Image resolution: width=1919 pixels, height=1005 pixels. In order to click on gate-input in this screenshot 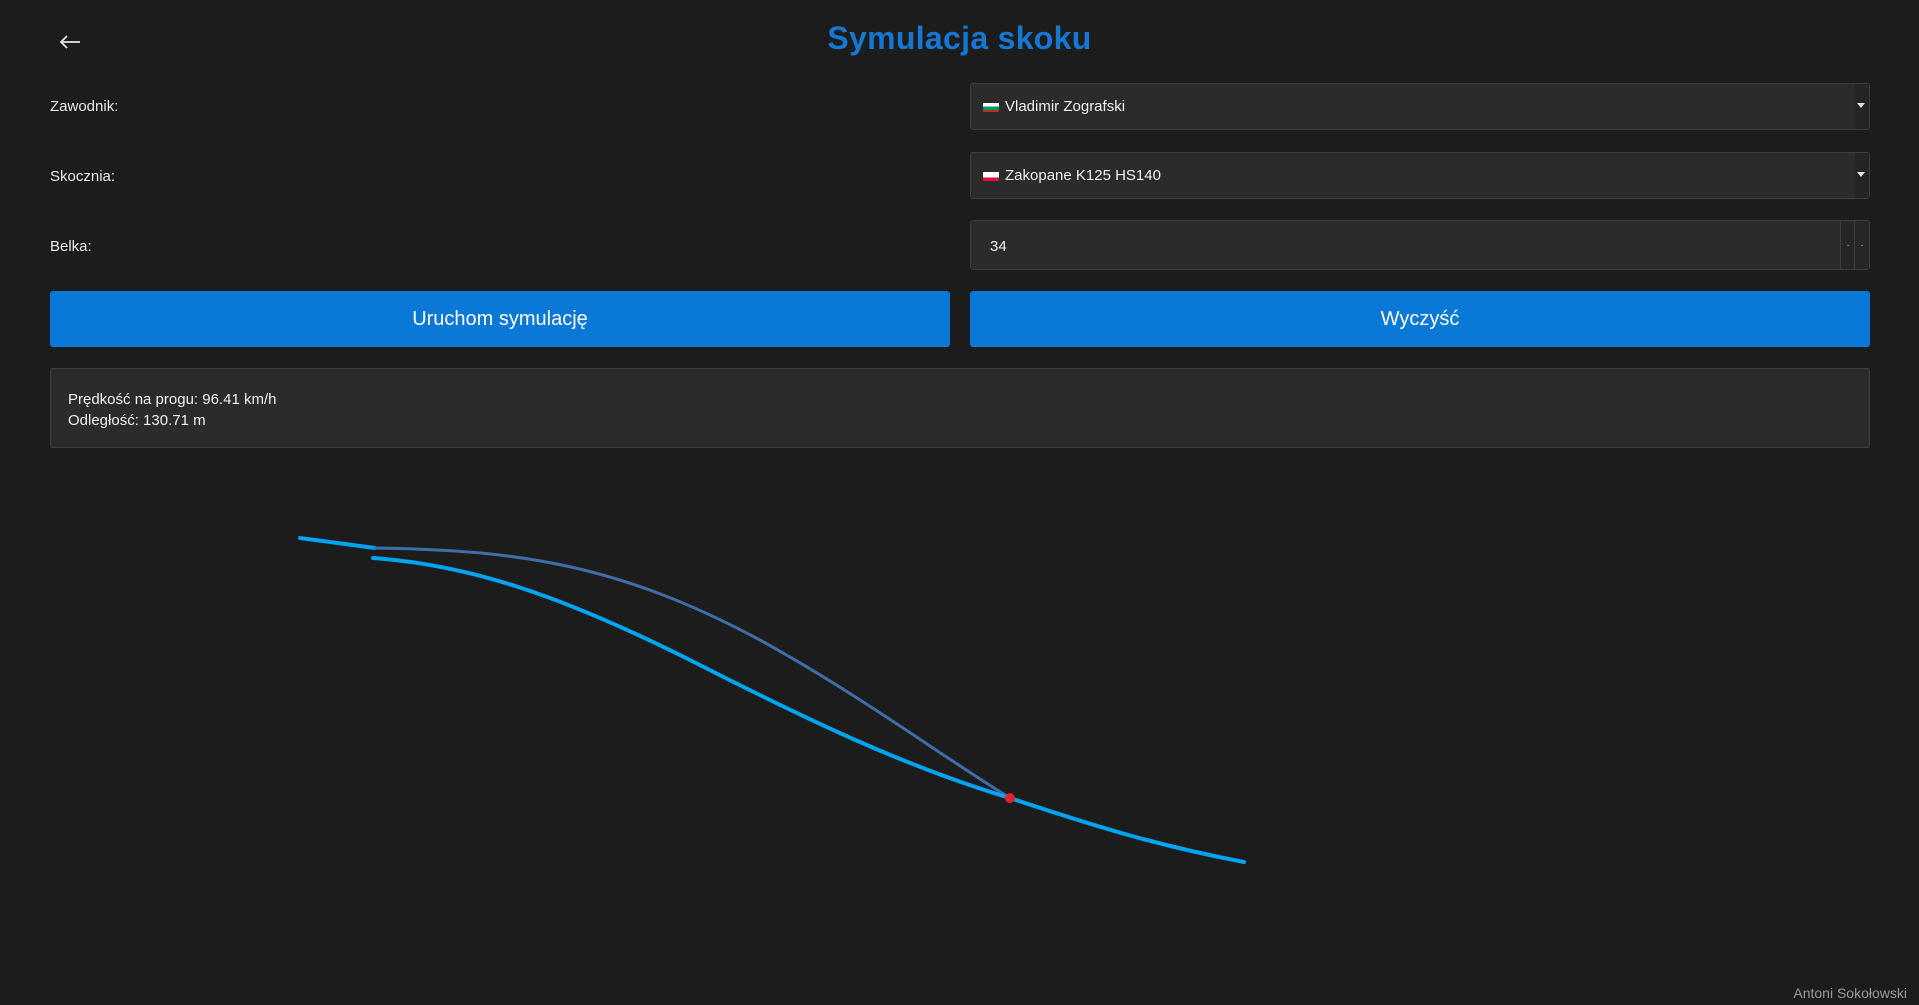, I will do `click(1411, 246)`.